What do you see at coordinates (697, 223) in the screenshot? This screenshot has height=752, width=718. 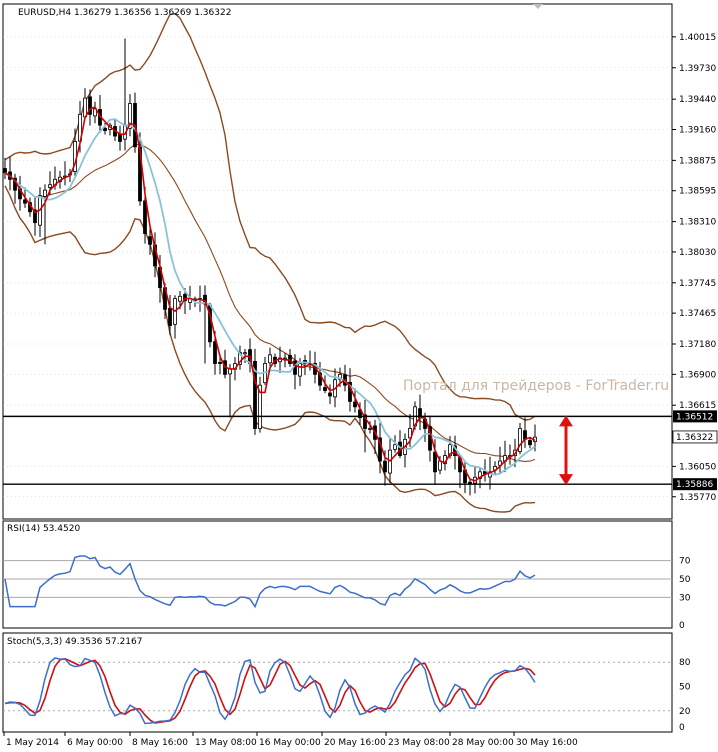 I see `price-tick-label: 1.38310` at bounding box center [697, 223].